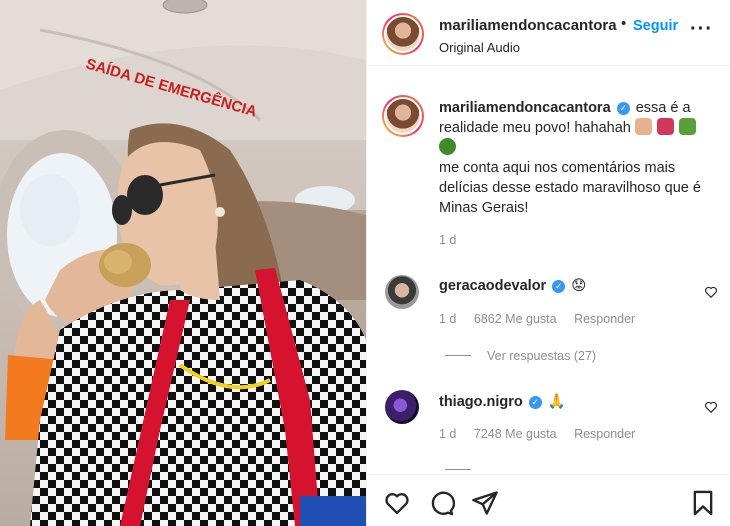 The height and width of the screenshot is (526, 730). I want to click on comment-meta: 1 d 6862 Me gusta Responder, so click(544, 319).